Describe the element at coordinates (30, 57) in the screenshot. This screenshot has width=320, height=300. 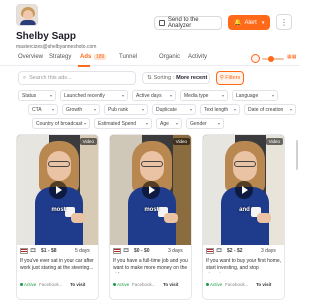
I see `tab-overview: Overview` at that location.